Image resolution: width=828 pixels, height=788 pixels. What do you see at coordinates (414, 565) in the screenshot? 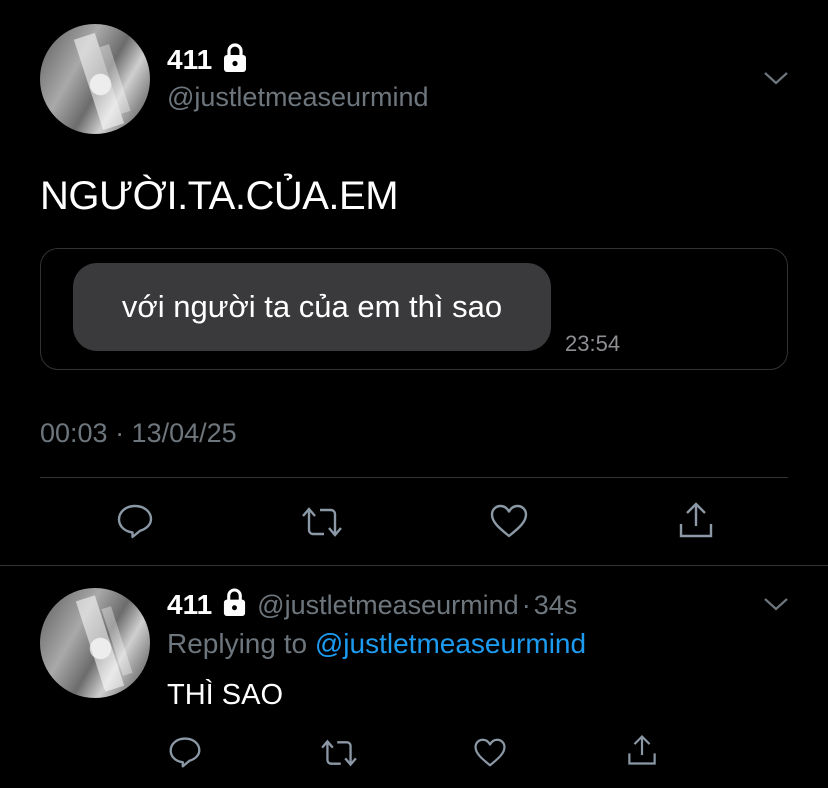
I see `section-divider` at bounding box center [414, 565].